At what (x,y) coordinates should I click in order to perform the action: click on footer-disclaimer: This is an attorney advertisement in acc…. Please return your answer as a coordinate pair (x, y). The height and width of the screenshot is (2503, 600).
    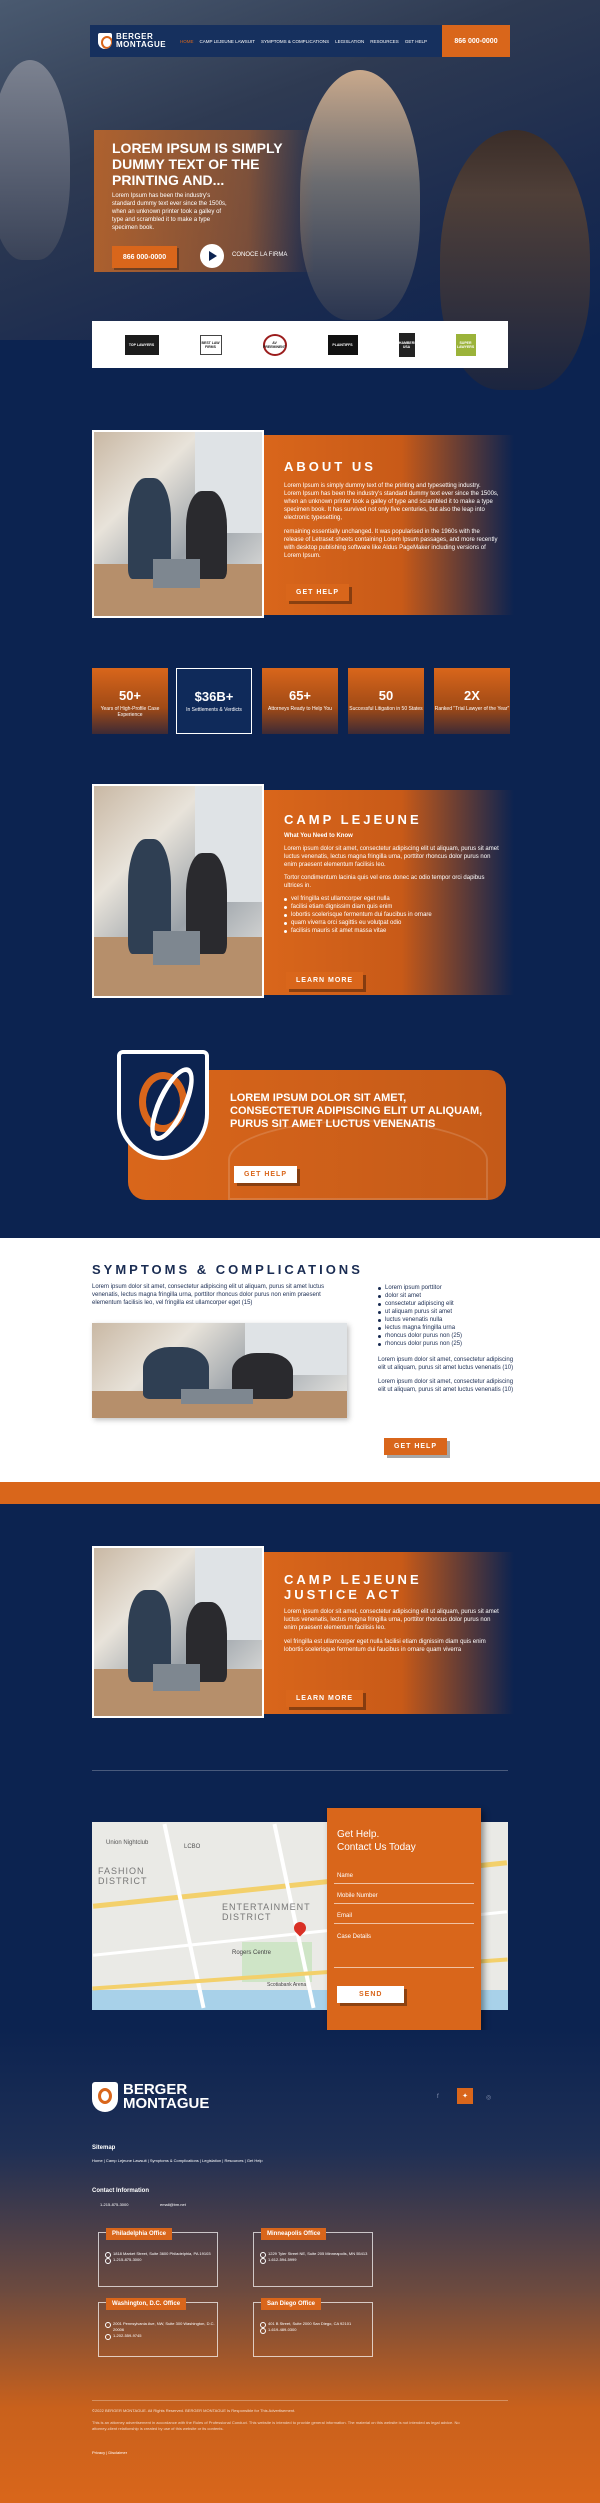
    Looking at the image, I should click on (276, 2425).